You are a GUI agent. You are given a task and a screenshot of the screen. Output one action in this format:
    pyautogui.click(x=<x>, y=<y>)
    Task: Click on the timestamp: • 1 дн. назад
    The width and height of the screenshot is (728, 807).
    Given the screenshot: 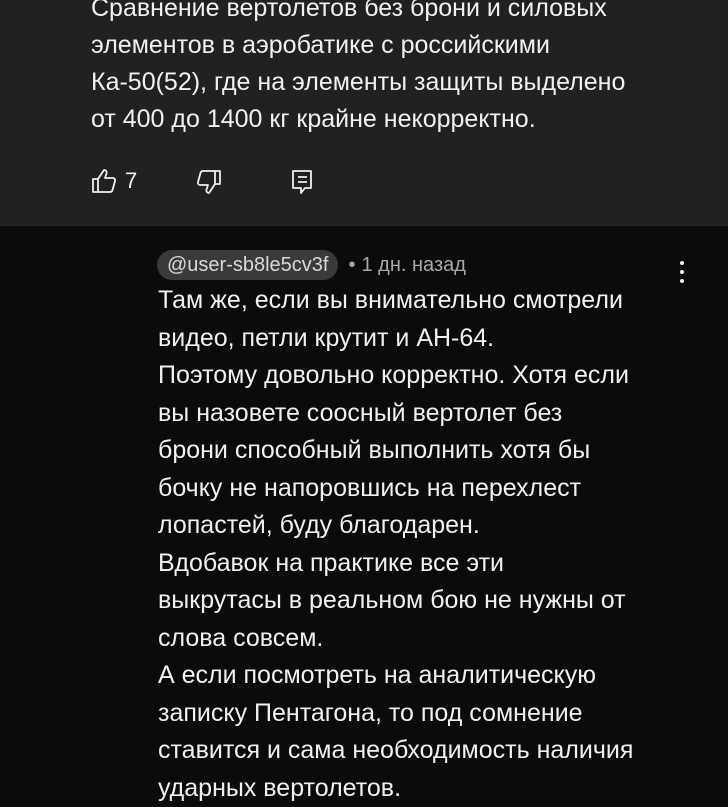 What is the action you would take?
    pyautogui.click(x=406, y=265)
    